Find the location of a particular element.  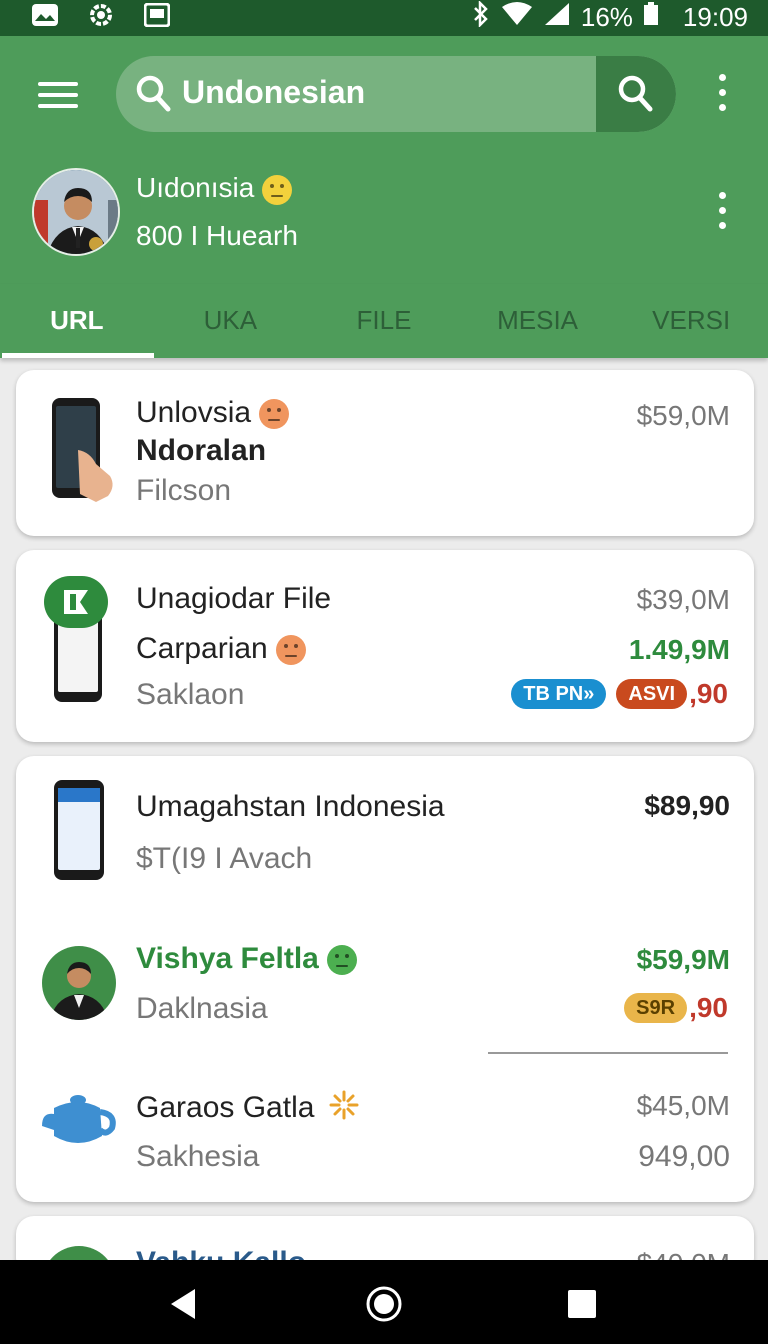

app-bar is located at coordinates (384, 92).